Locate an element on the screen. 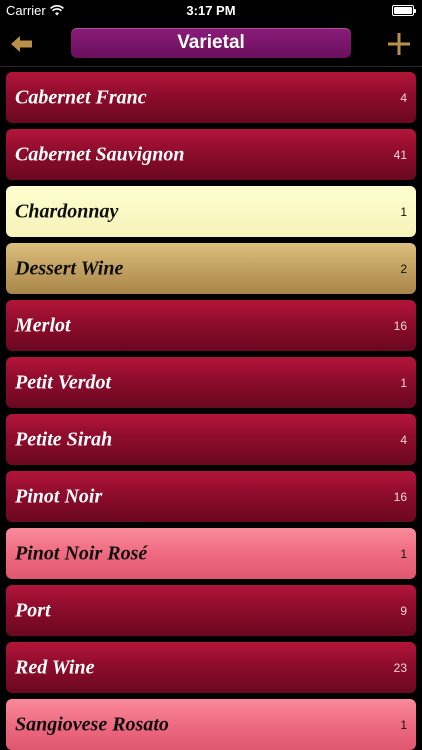  wine-count: 9 is located at coordinates (403, 610).